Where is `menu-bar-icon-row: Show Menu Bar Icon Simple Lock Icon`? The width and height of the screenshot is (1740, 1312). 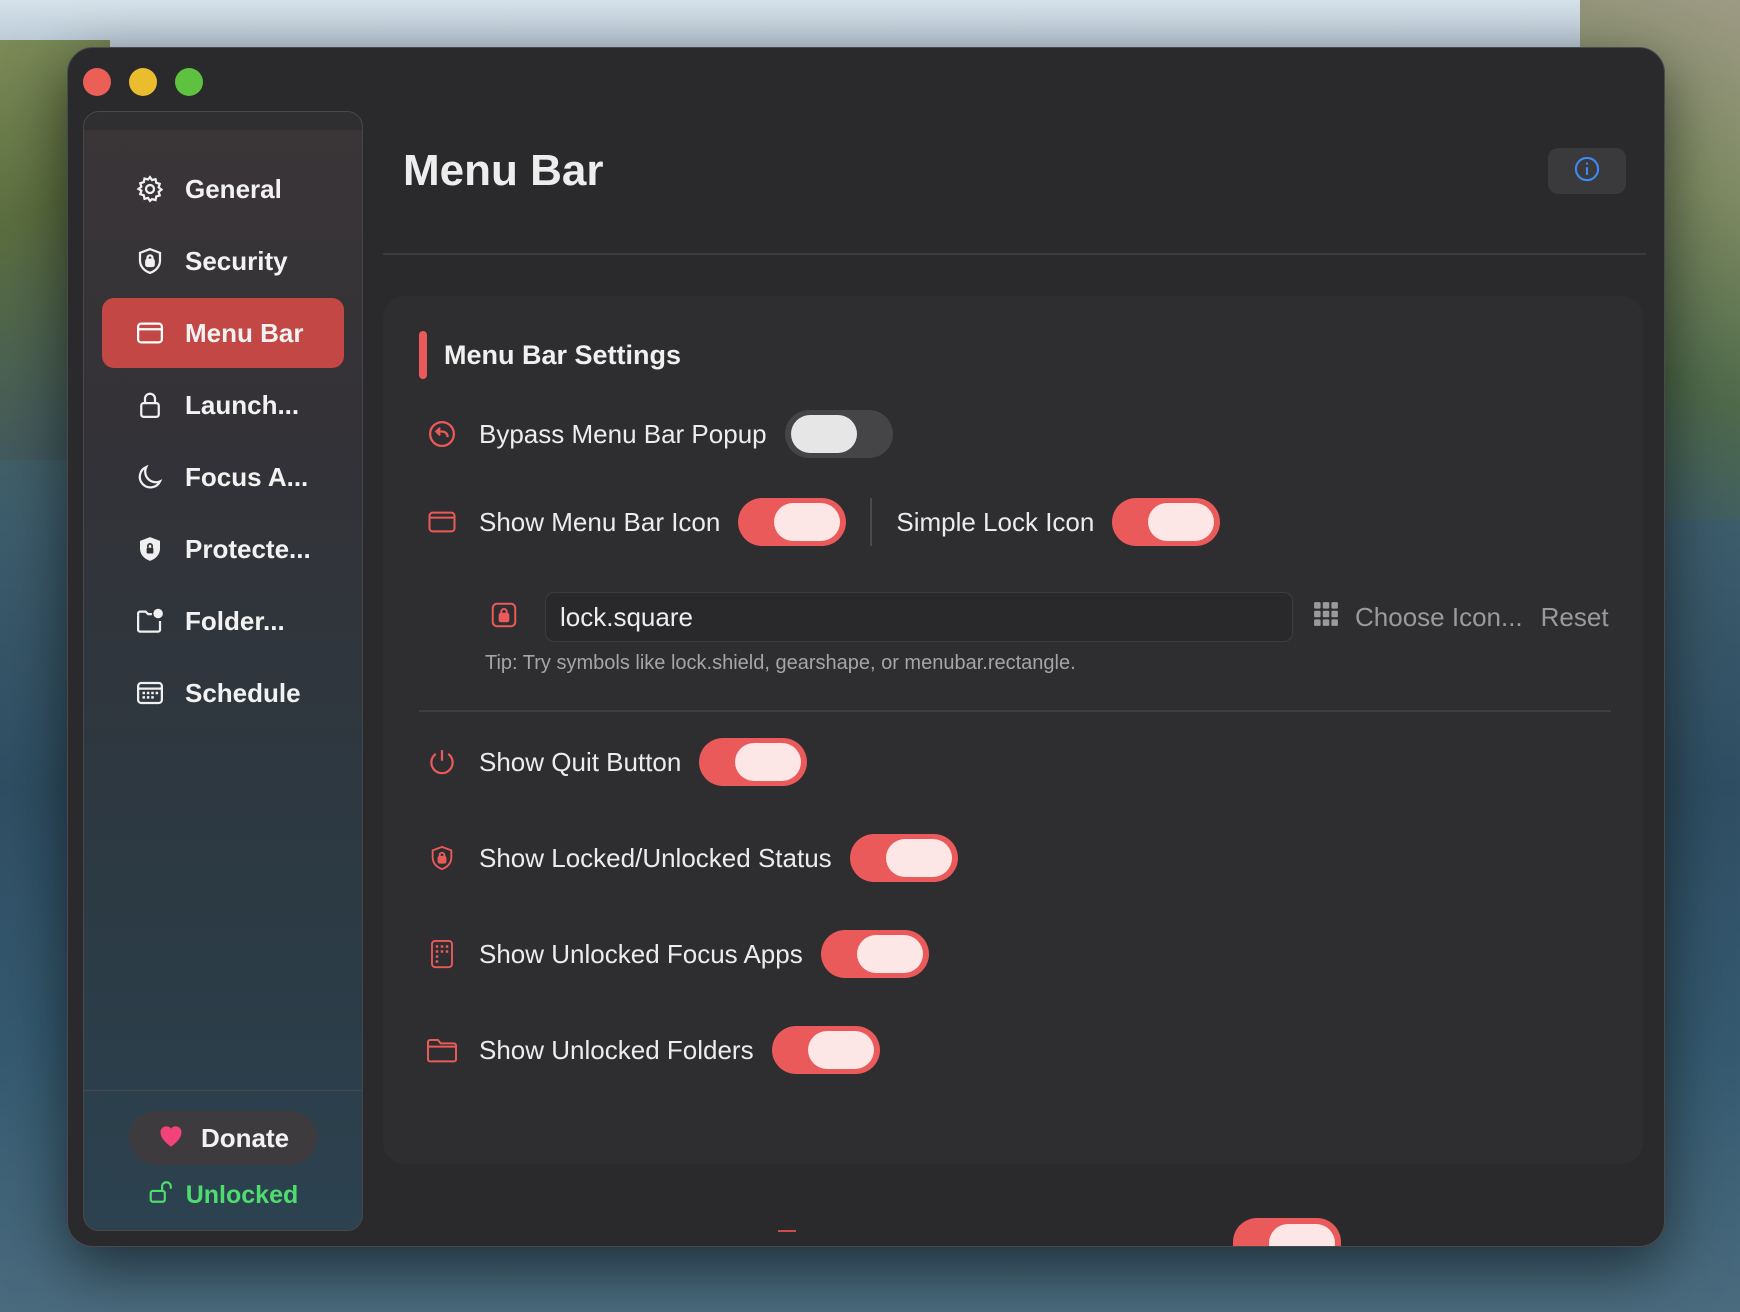 menu-bar-icon-row: Show Menu Bar Icon Simple Lock Icon is located at coordinates (823, 522).